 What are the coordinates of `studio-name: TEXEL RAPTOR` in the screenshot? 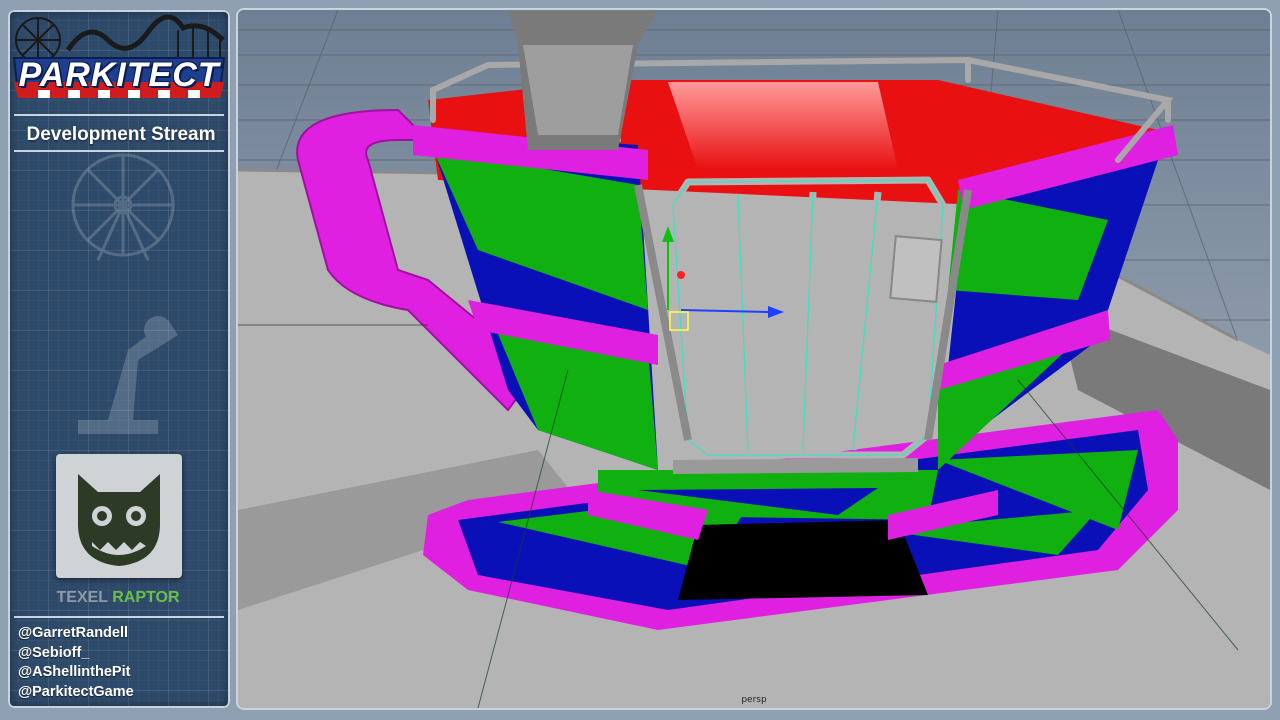 It's located at (118, 598).